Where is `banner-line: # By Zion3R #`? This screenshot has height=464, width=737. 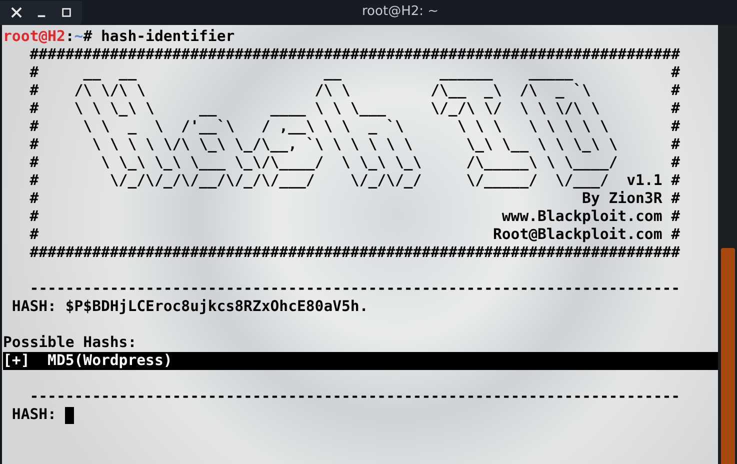
banner-line: # By Zion3R # is located at coordinates (355, 199).